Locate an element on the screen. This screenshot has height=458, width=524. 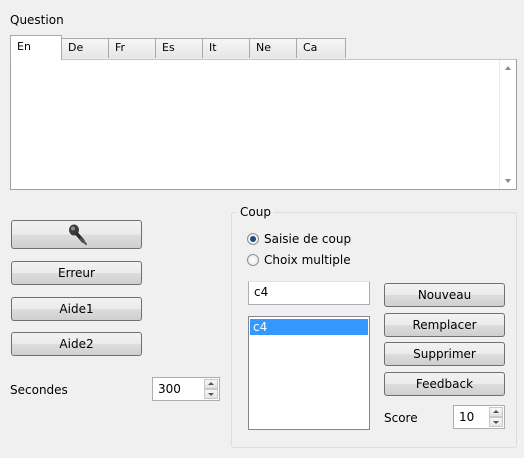
error-button-label: Erreur is located at coordinates (76, 273).